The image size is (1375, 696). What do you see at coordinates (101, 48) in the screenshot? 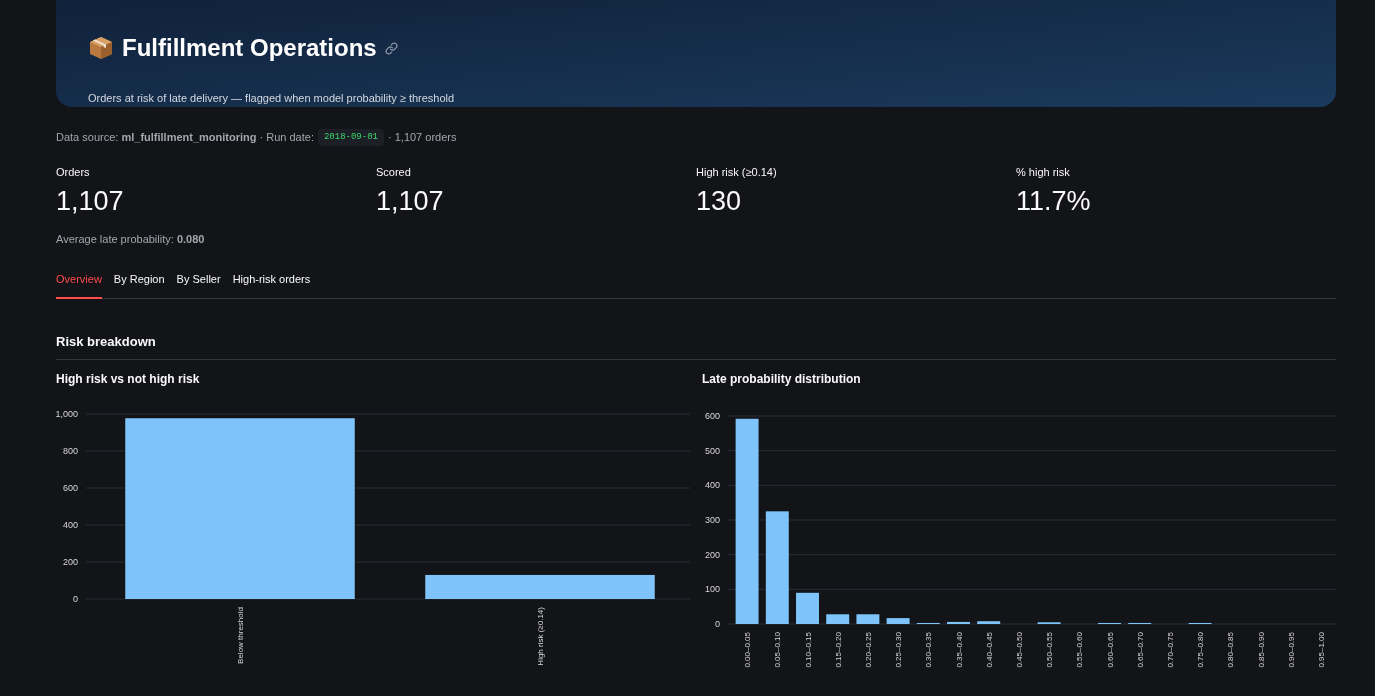
I see `package-icon` at bounding box center [101, 48].